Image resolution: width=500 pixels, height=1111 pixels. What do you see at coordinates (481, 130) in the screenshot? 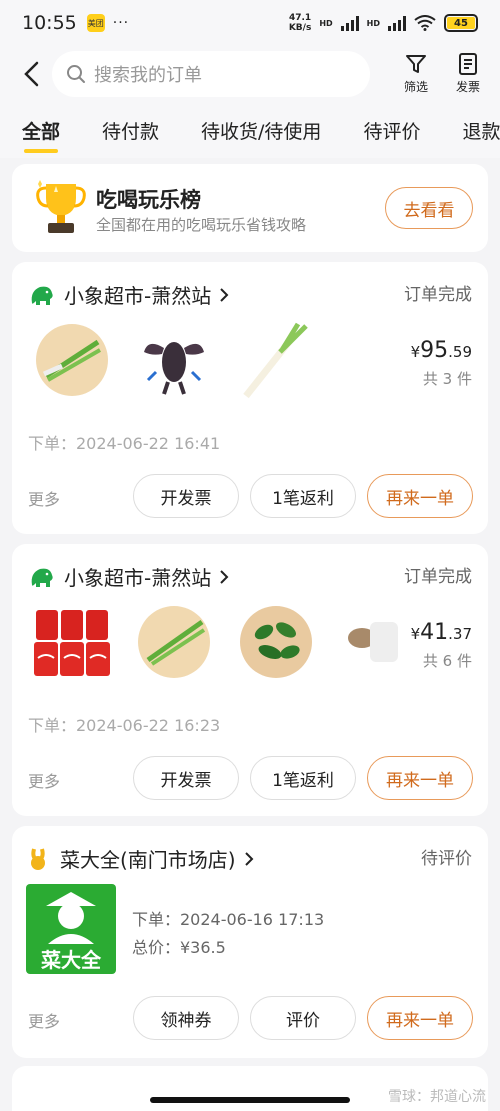
I see `tab-refund: 退款/` at bounding box center [481, 130].